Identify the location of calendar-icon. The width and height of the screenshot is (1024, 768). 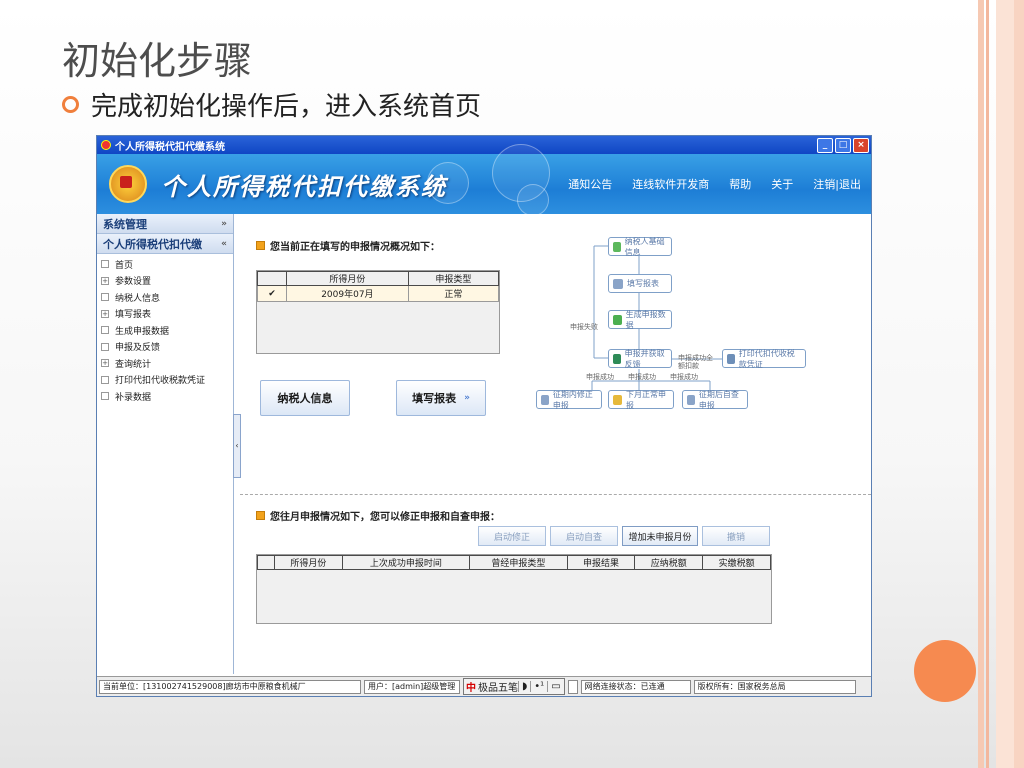
(617, 399).